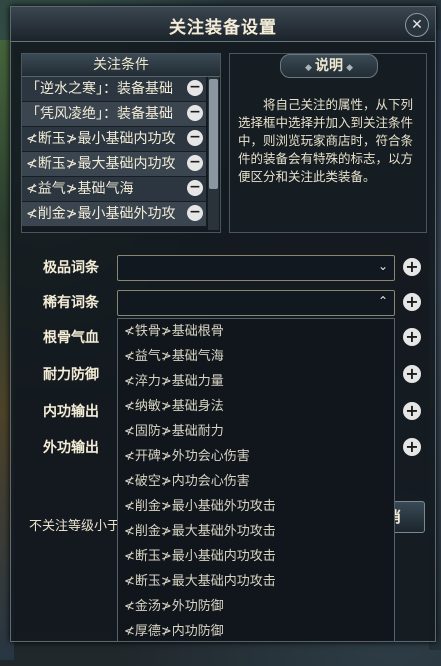  Describe the element at coordinates (417, 25) in the screenshot. I see `close-icon: ✕` at that location.